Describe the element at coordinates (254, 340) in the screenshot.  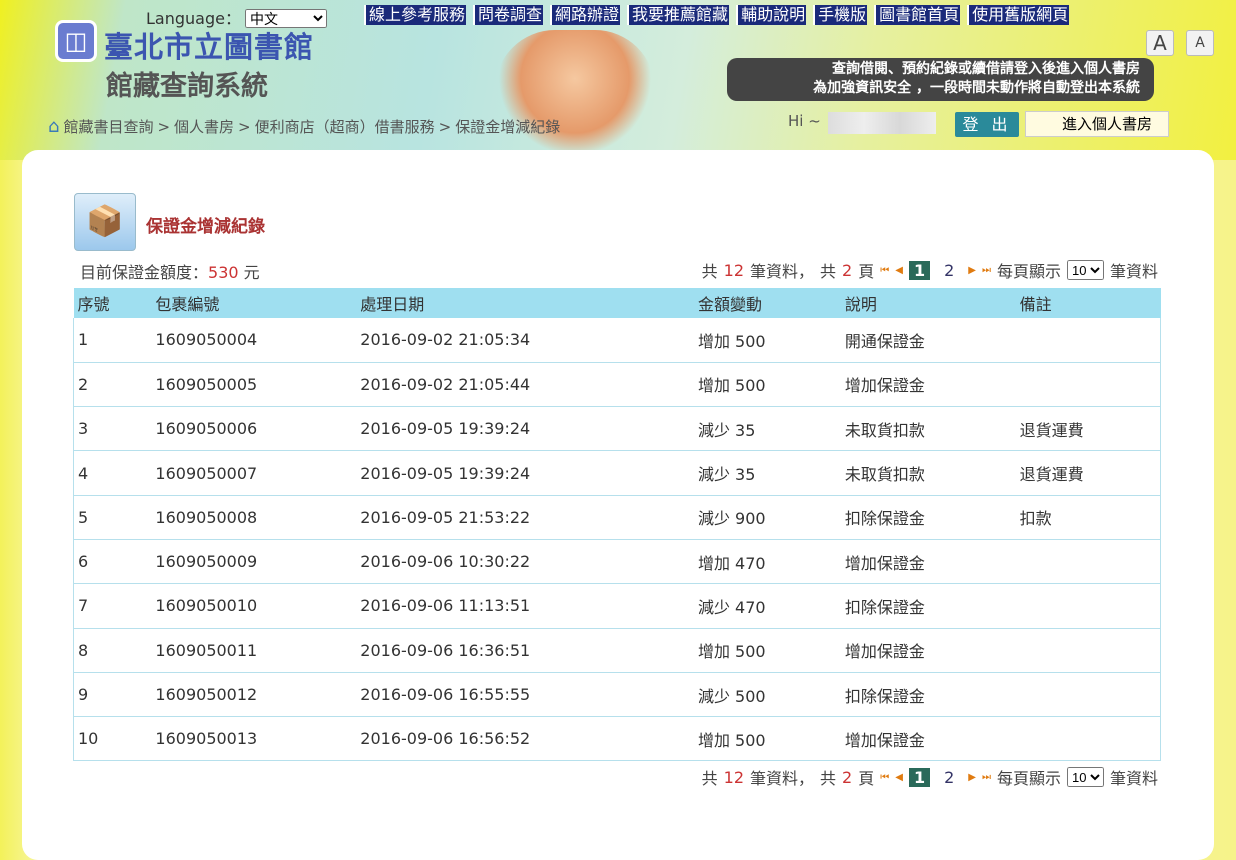
I see `table-cell: 1609050004` at that location.